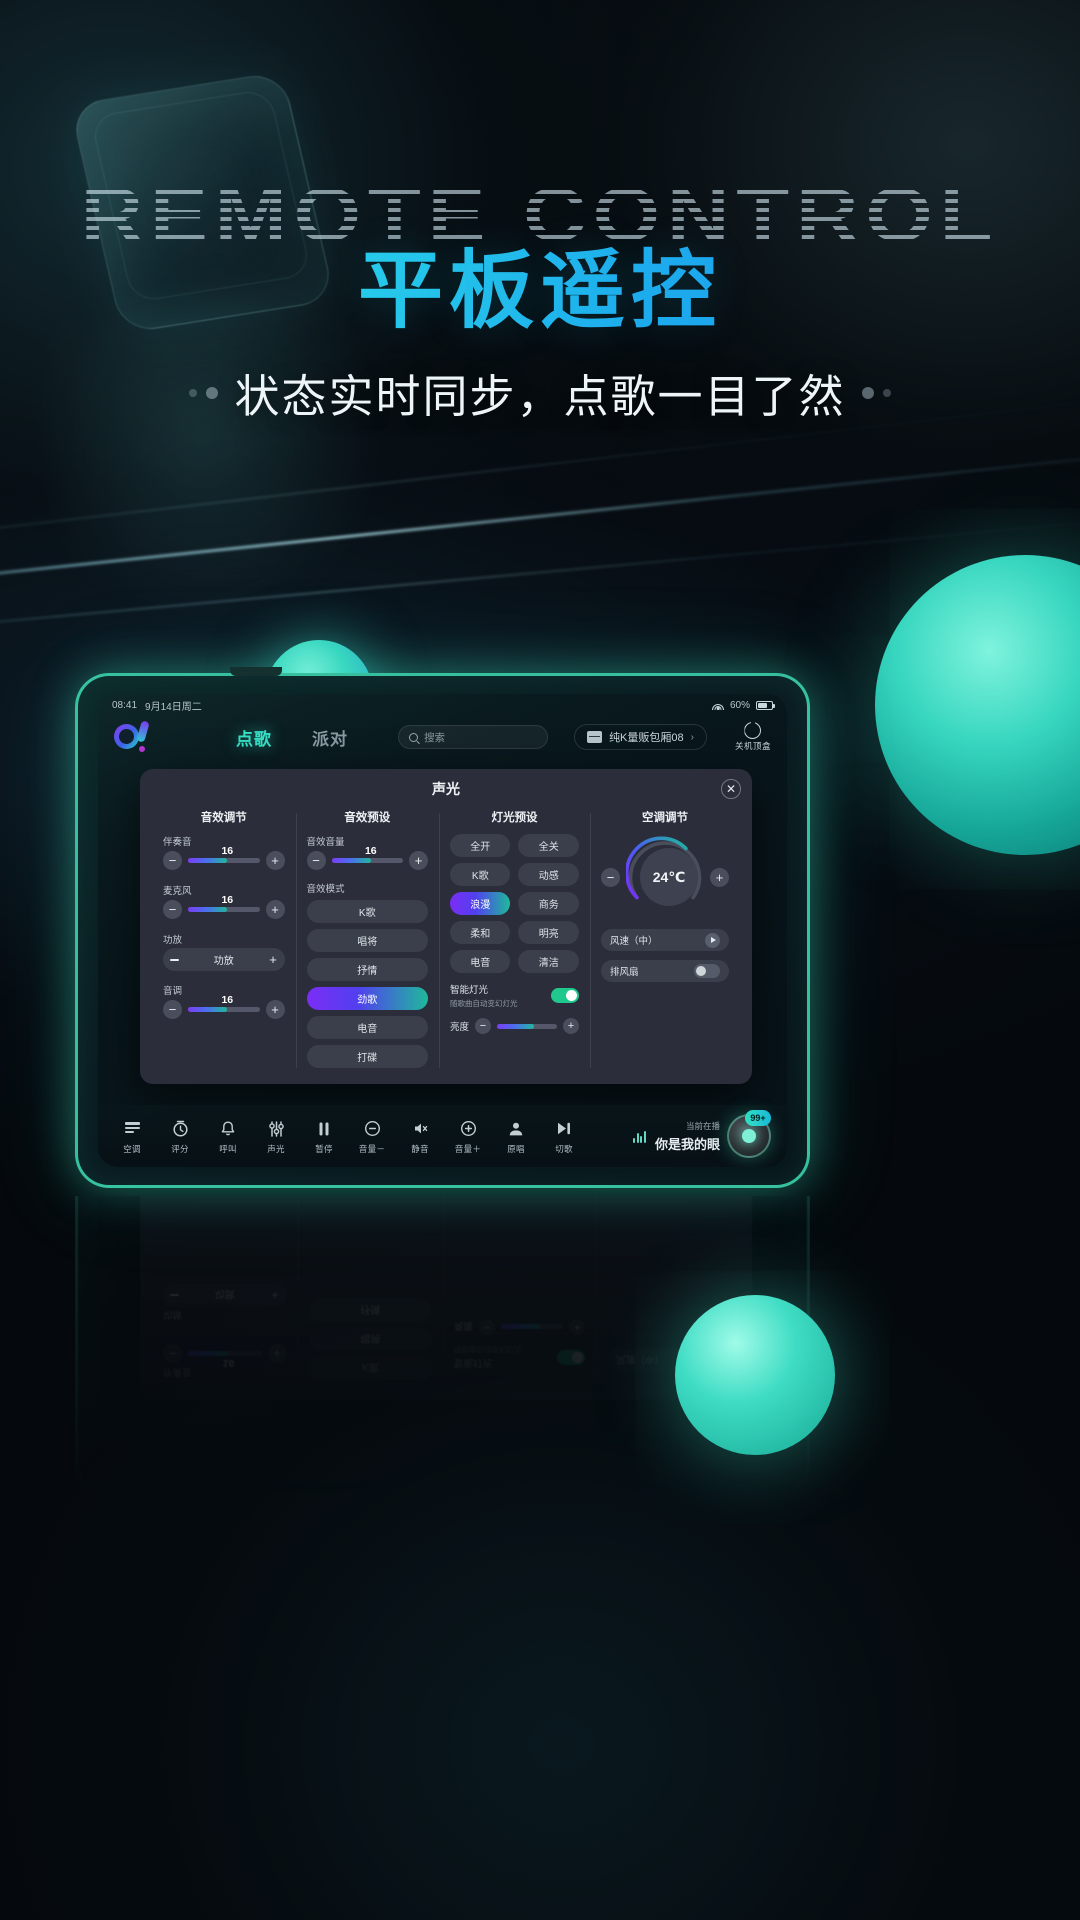  What do you see at coordinates (372, 1136) in the screenshot?
I see `toolbar-volume-down: 音量－` at bounding box center [372, 1136].